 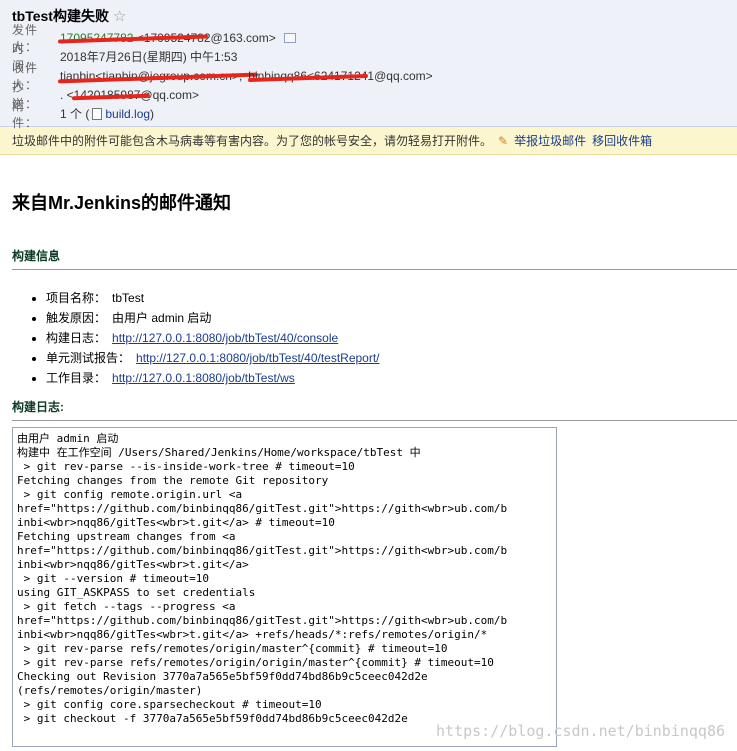 I want to click on move-to-inbox-link: 移回收件箱, so click(x=622, y=140).